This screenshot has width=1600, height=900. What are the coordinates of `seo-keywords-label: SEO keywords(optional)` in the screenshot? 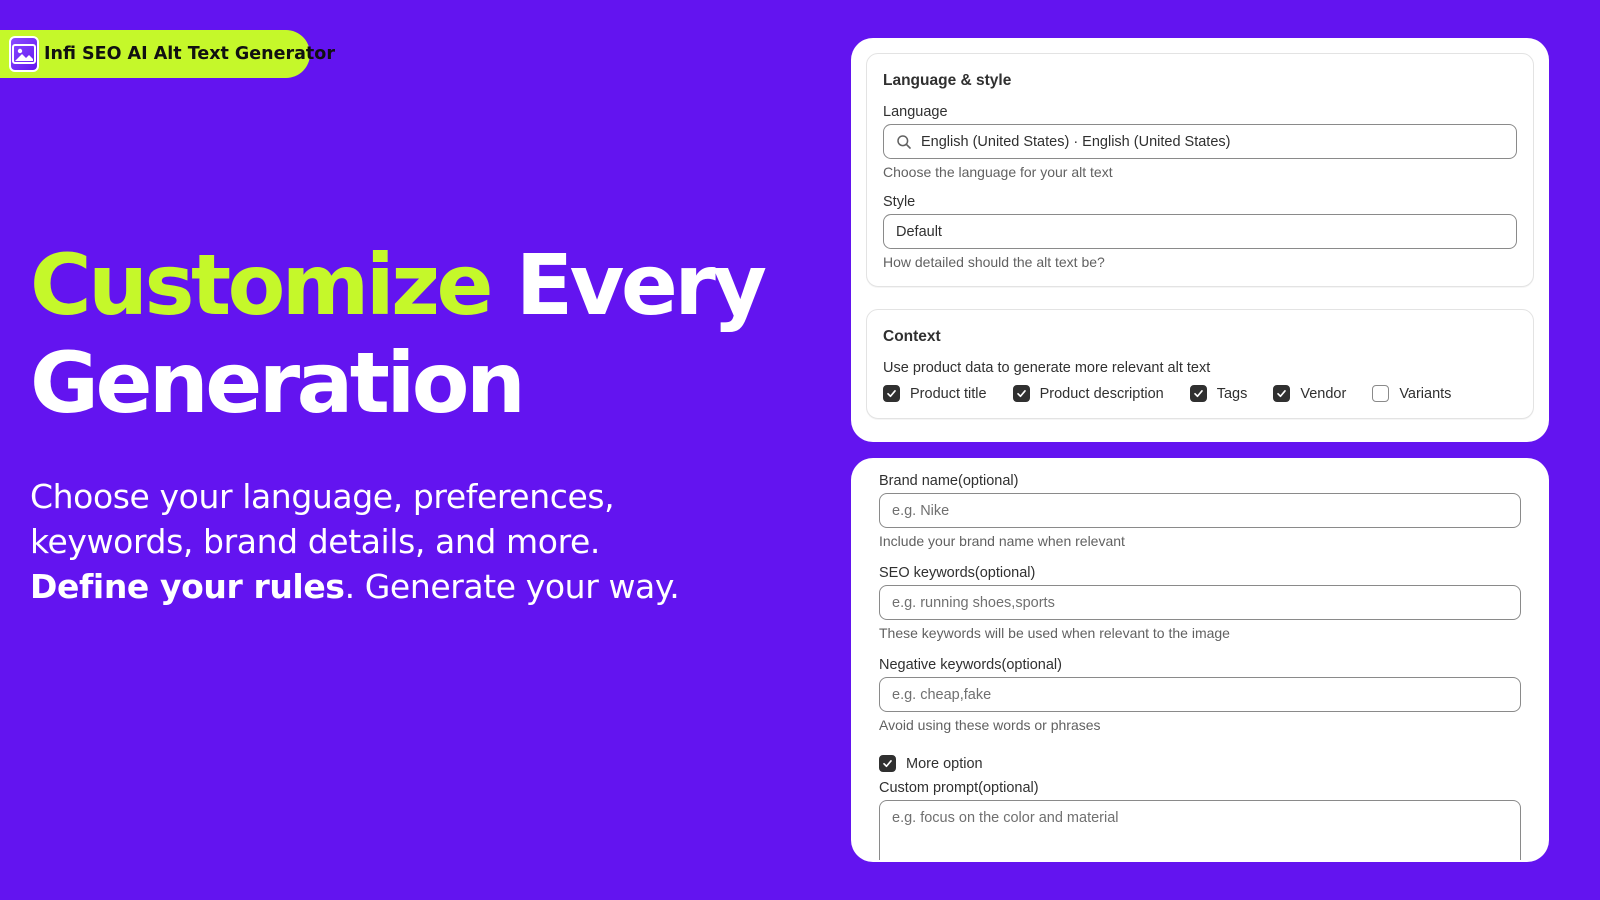 It's located at (957, 573).